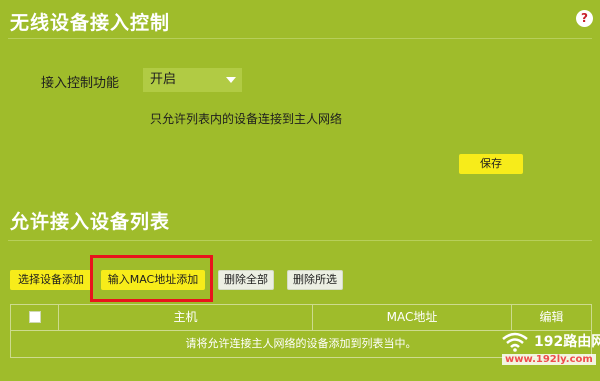 This screenshot has height=381, width=600. I want to click on watermark-name: 192路由网, so click(567, 342).